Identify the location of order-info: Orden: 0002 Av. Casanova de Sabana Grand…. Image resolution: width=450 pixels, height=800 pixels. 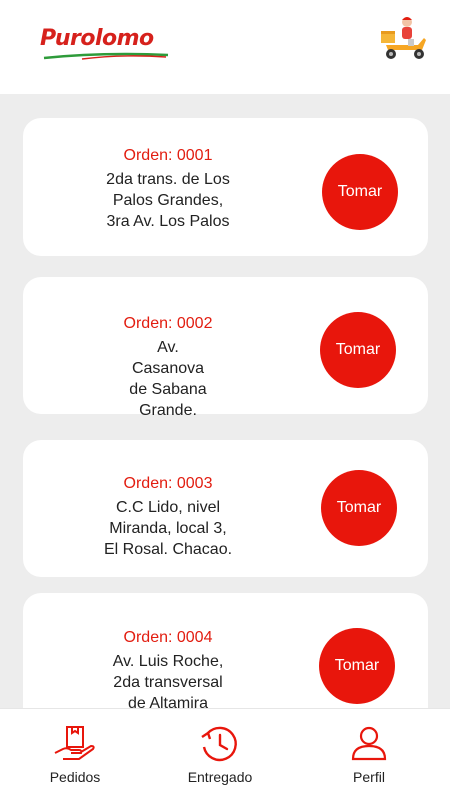
(168, 367).